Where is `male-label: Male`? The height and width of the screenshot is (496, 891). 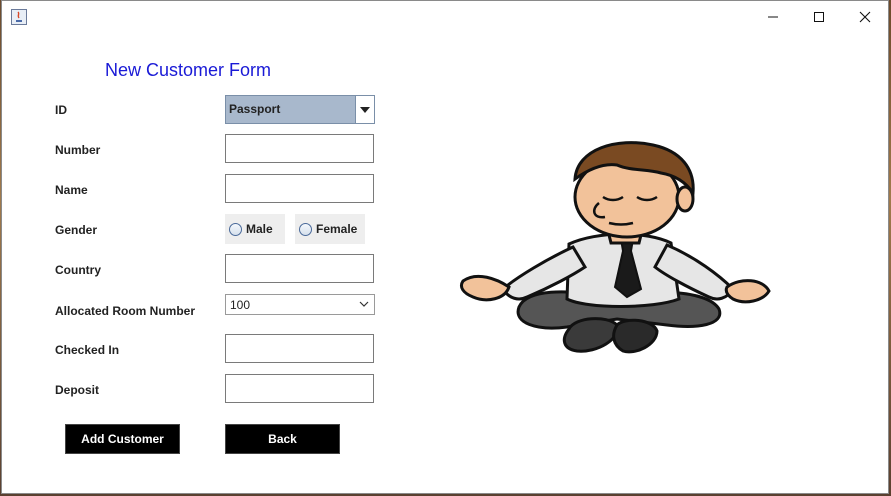 male-label: Male is located at coordinates (259, 229).